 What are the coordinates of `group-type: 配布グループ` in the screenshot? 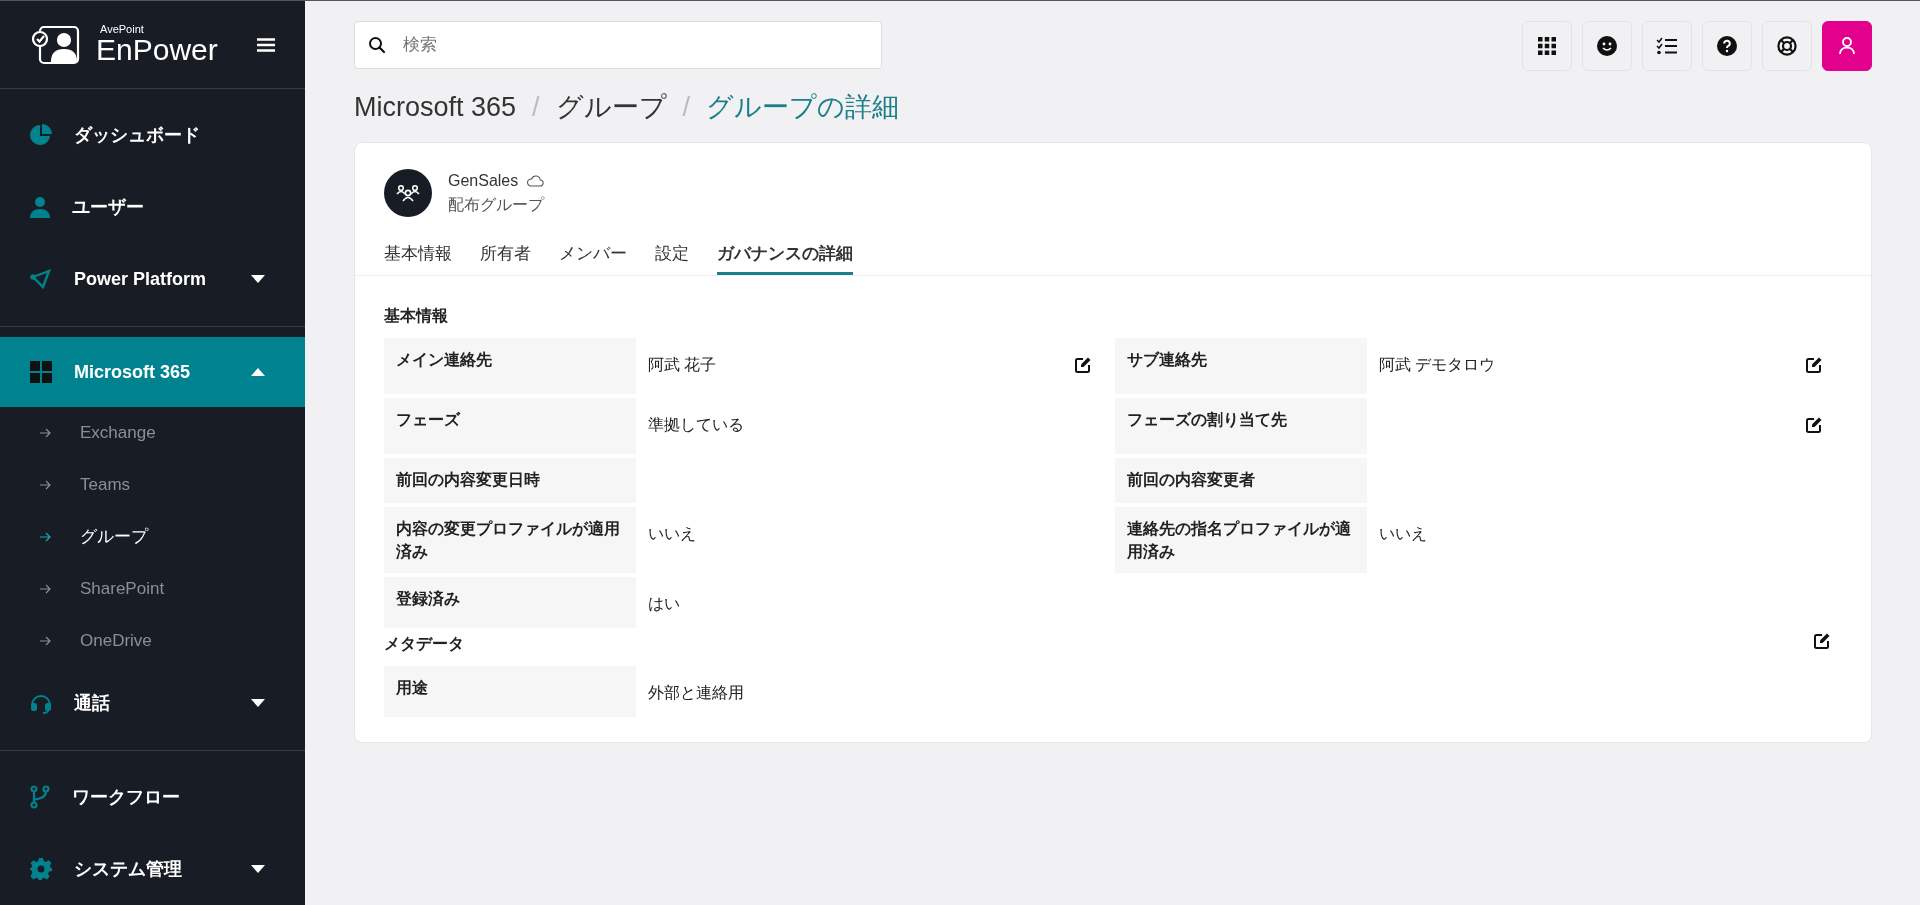 It's located at (496, 204).